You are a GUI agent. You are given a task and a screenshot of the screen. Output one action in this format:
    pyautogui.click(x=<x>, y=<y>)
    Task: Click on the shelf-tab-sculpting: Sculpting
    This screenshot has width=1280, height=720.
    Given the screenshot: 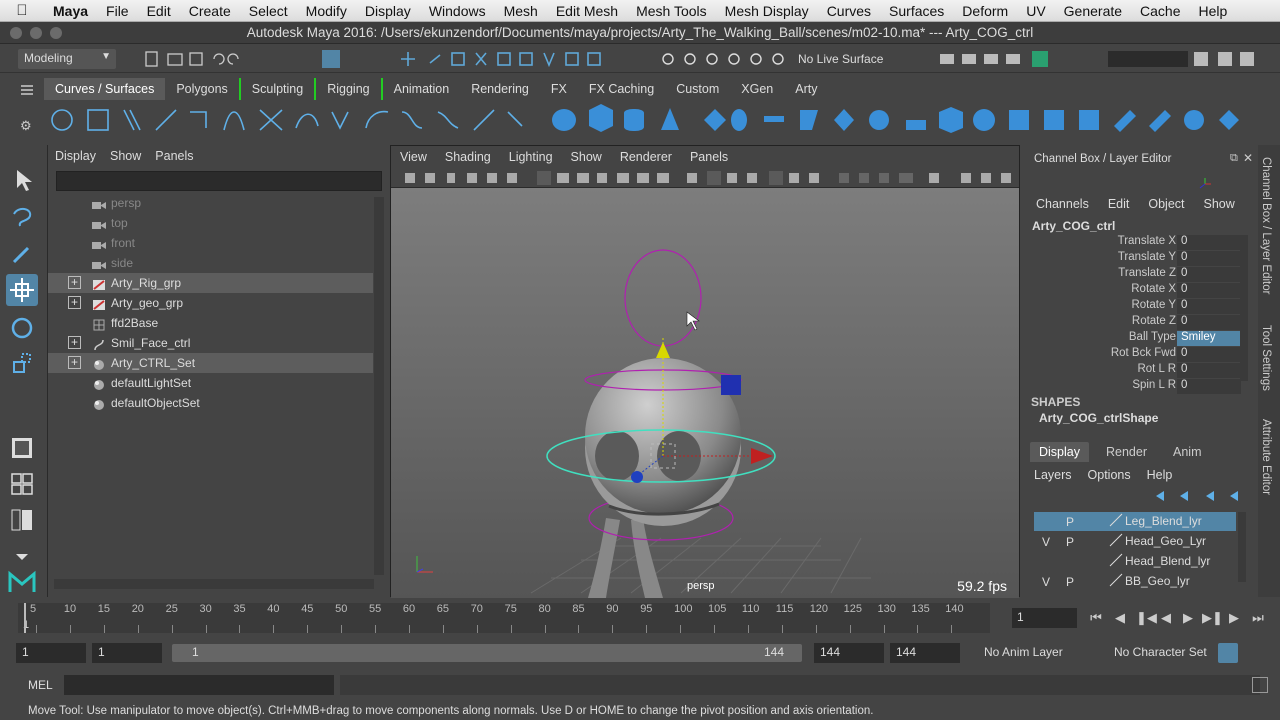 What is the action you would take?
    pyautogui.click(x=277, y=89)
    